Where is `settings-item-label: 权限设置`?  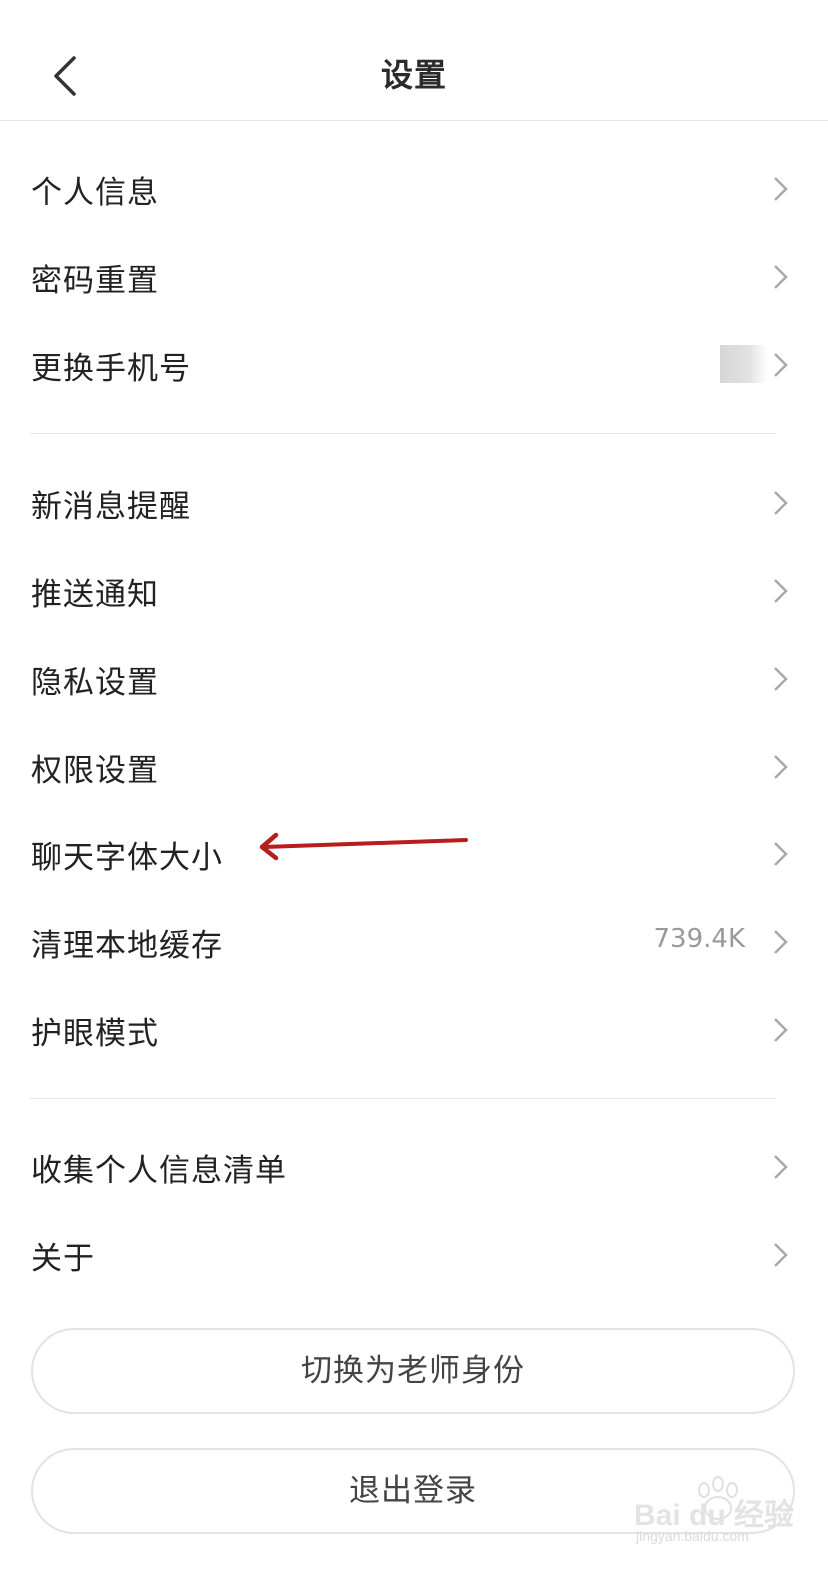
settings-item-label: 权限设置 is located at coordinates (95, 771).